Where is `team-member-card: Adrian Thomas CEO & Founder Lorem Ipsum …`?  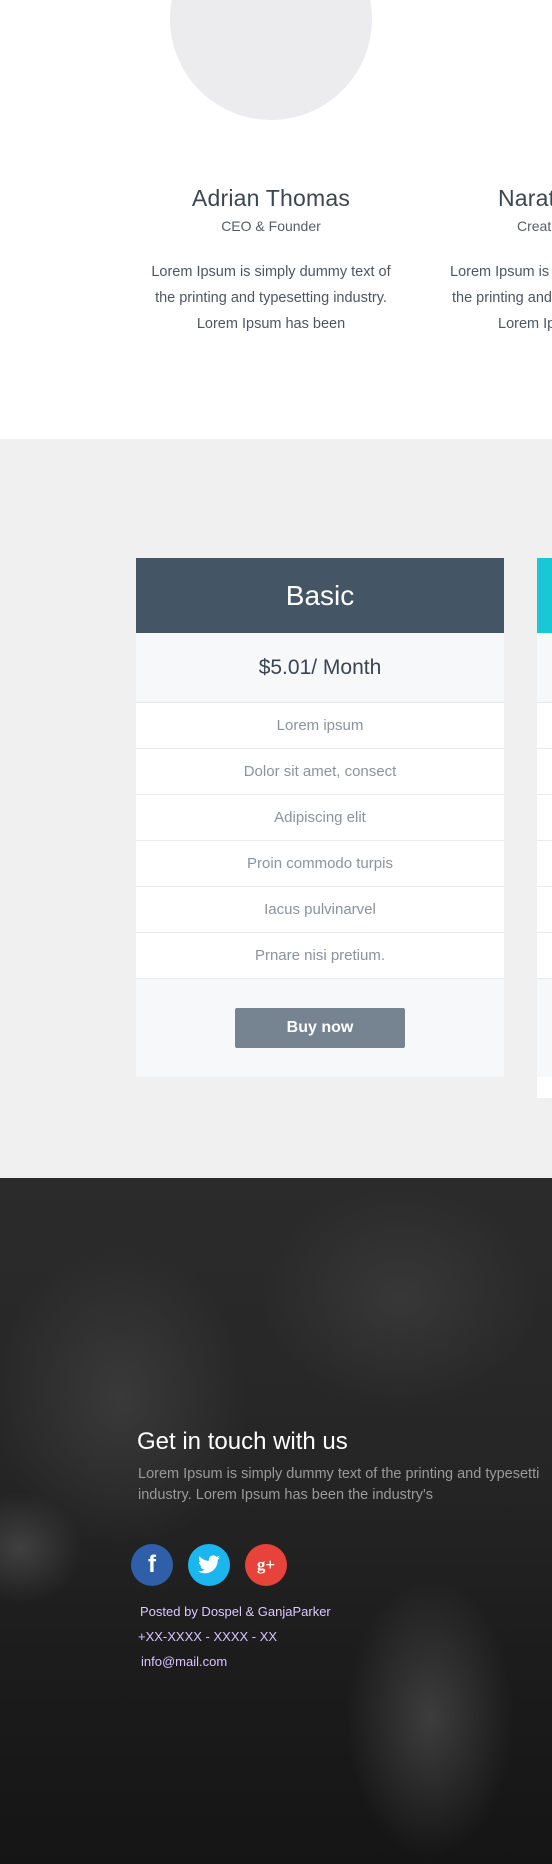
team-member-card: Adrian Thomas CEO & Founder Lorem Ipsum … is located at coordinates (271, 261).